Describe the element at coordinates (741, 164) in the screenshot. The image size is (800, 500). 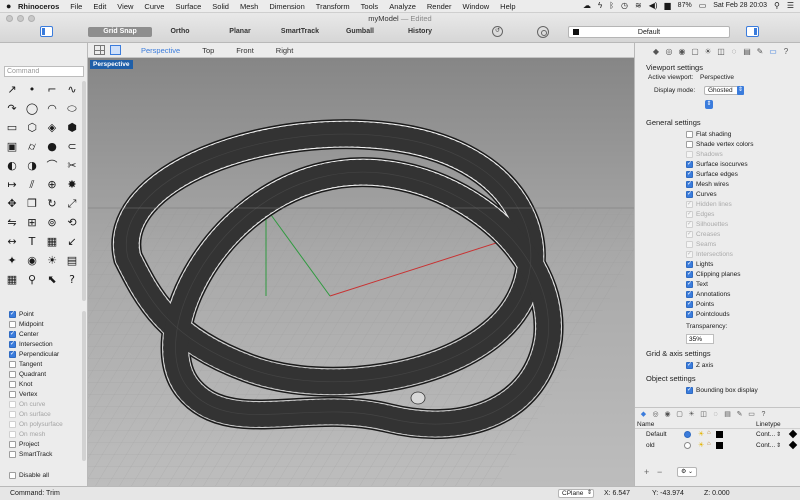
I see `setting-surface-isocurves-checkbox: Surface isocurves` at that location.